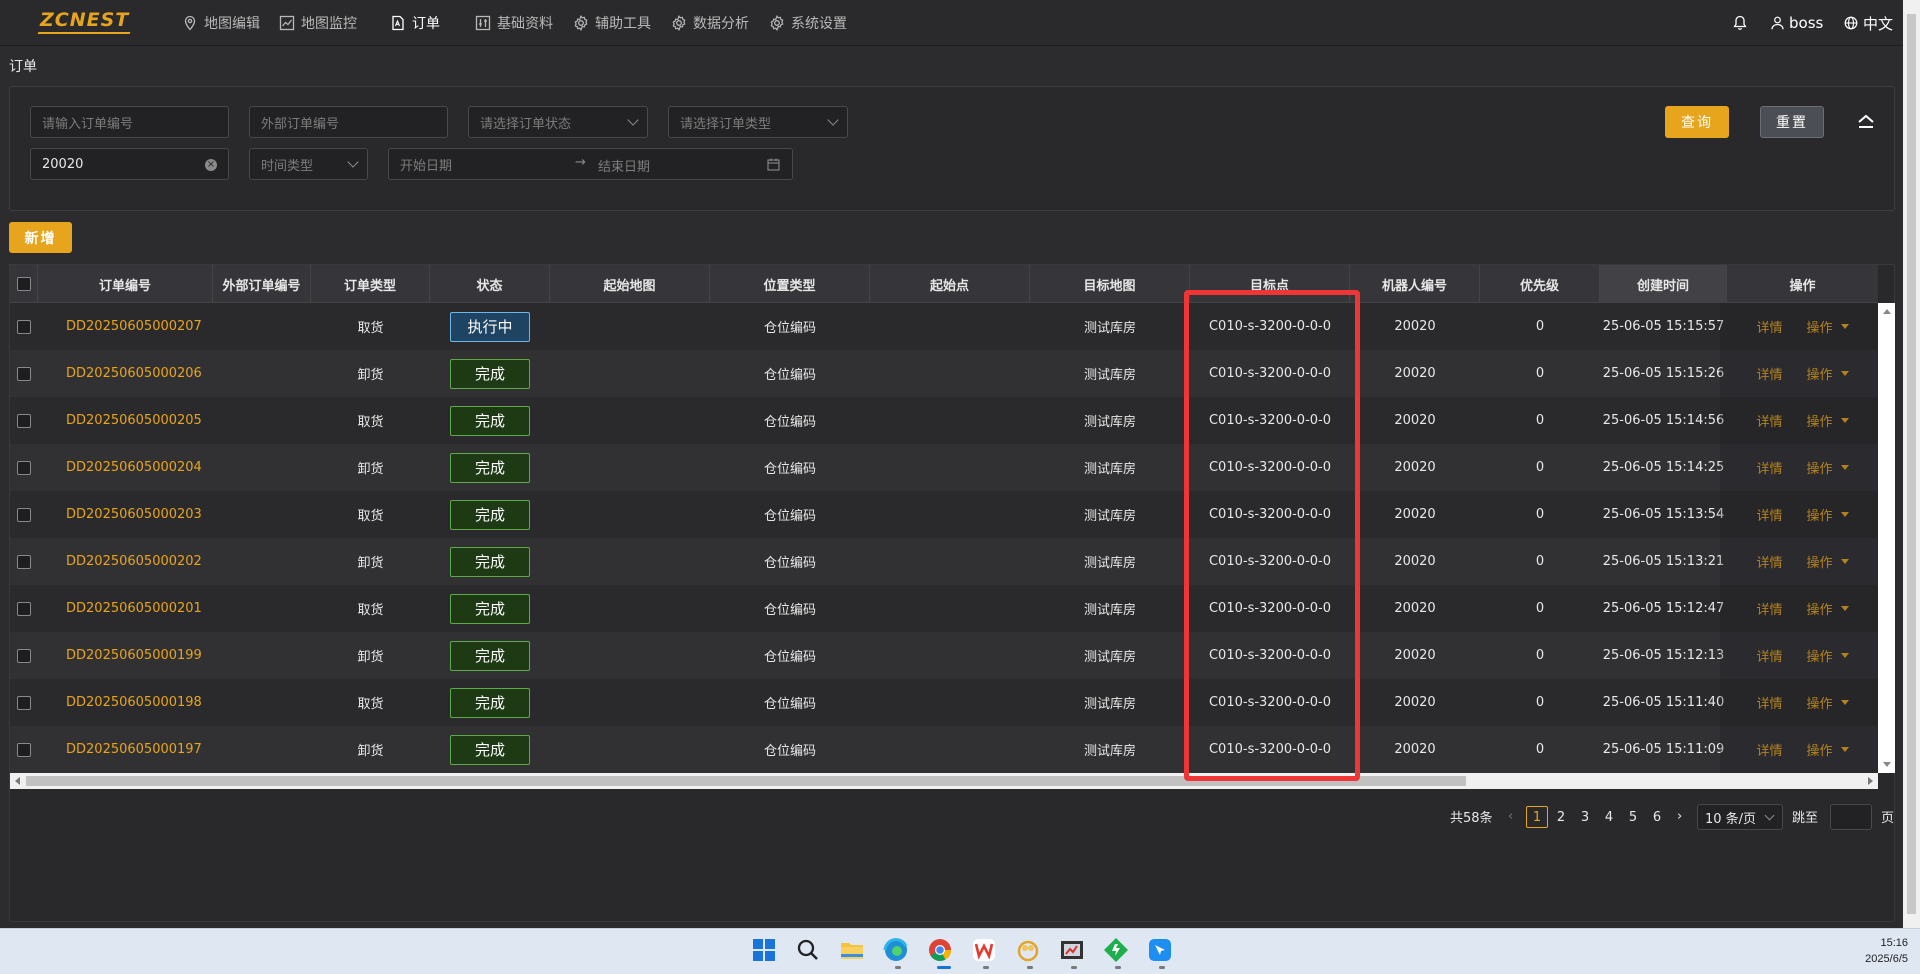  What do you see at coordinates (348, 122) in the screenshot?
I see `external-order-no-input: 外部订单编号` at bounding box center [348, 122].